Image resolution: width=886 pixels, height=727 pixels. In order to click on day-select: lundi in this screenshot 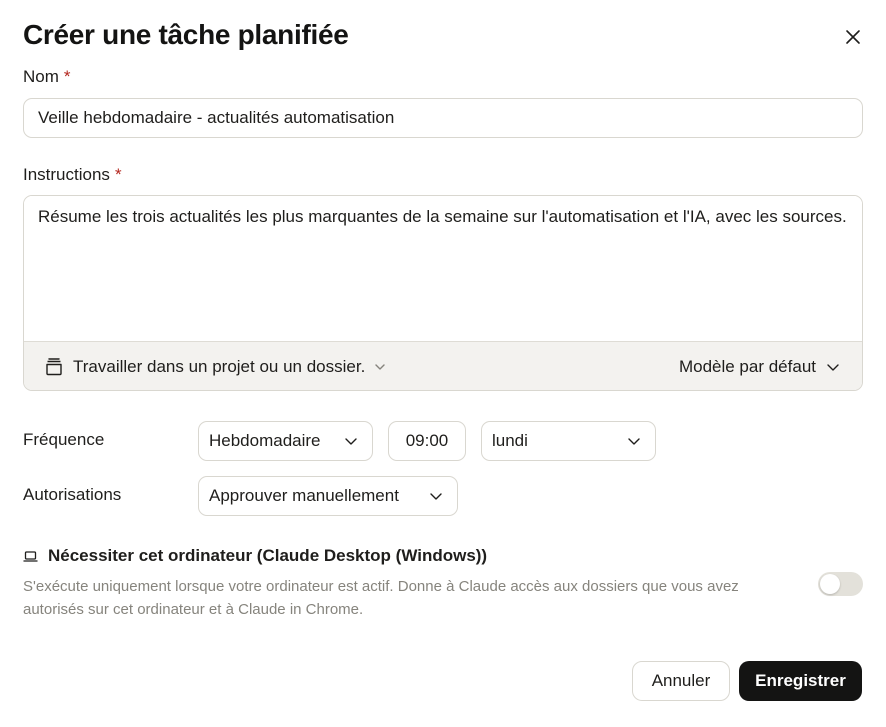, I will do `click(568, 441)`.